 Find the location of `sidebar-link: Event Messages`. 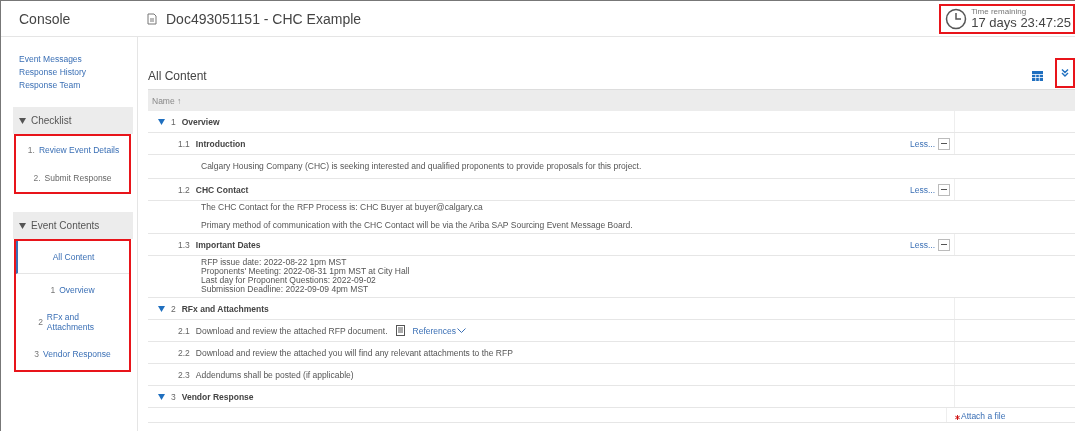

sidebar-link: Event Messages is located at coordinates (78, 59).